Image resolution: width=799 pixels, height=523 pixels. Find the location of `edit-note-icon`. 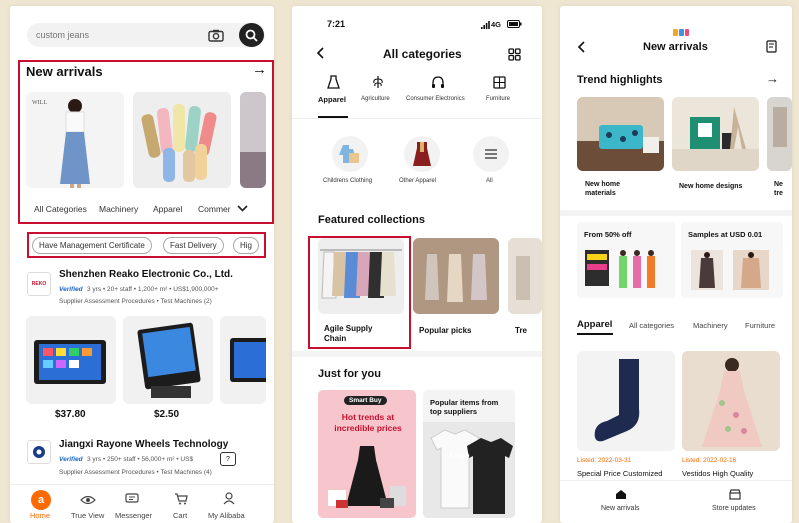

edit-note-icon is located at coordinates (771, 46).